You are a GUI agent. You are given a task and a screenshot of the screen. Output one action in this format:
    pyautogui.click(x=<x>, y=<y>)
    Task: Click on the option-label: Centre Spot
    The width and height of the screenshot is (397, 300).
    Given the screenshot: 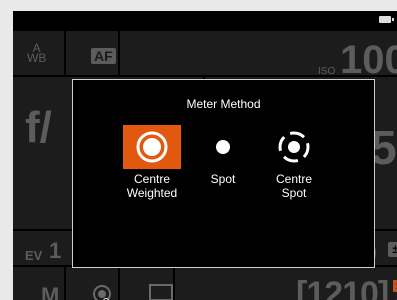 What is the action you would take?
    pyautogui.click(x=294, y=186)
    